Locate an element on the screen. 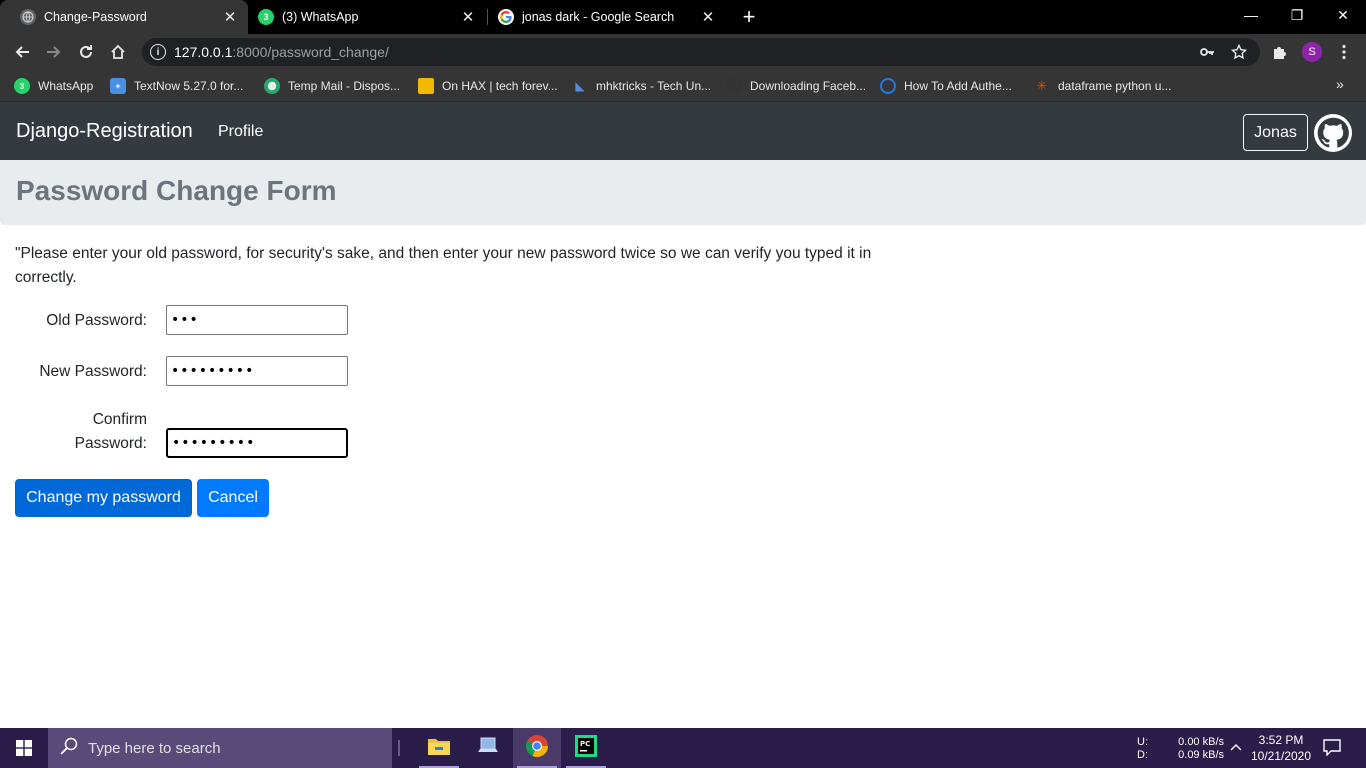 This screenshot has height=768, width=1366. tempmail-icon: ⓮ is located at coordinates (272, 86).